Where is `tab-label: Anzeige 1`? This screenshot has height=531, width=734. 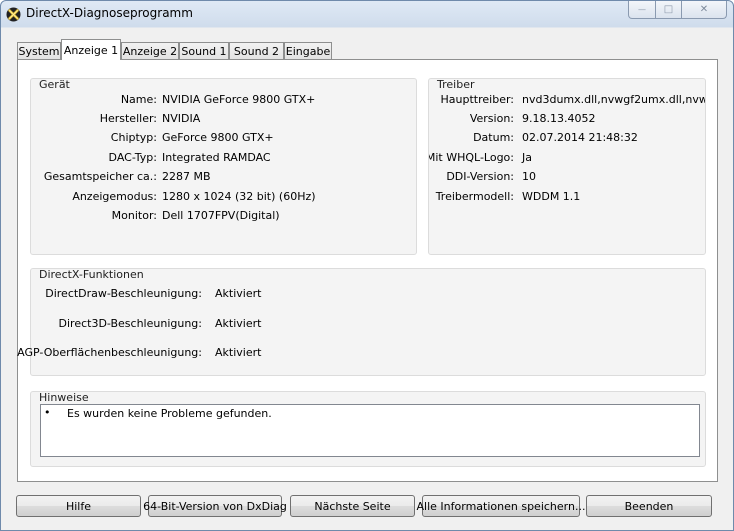
tab-label: Anzeige 1 is located at coordinates (91, 50).